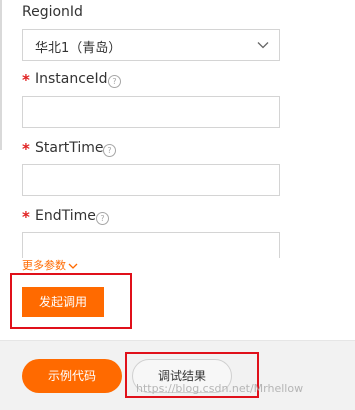 The height and width of the screenshot is (410, 355). I want to click on start-time-input, so click(151, 180).